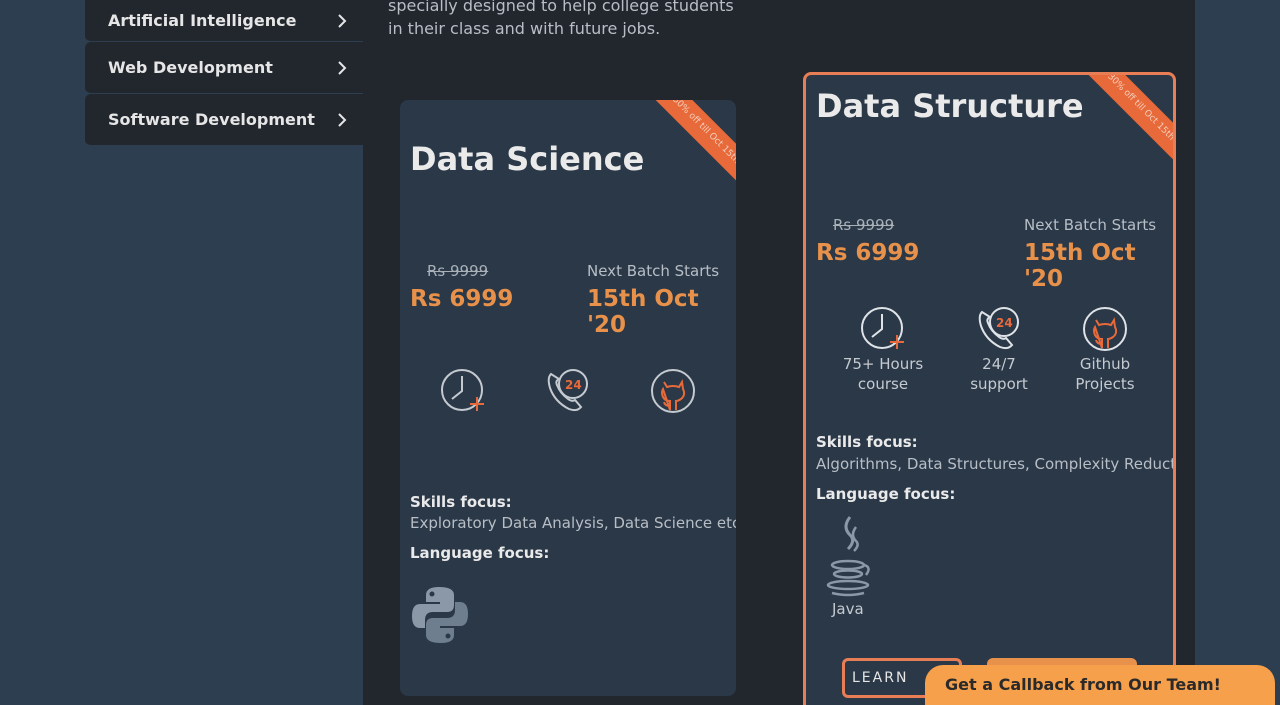  Describe the element at coordinates (950, 106) in the screenshot. I see `course-title: Data Structure` at that location.